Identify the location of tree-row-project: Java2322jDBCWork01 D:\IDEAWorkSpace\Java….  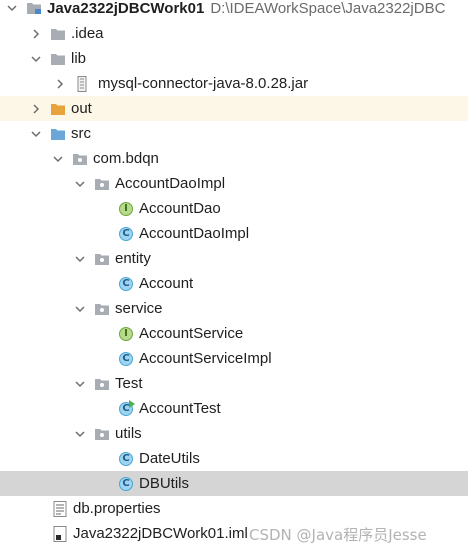
(234, 10).